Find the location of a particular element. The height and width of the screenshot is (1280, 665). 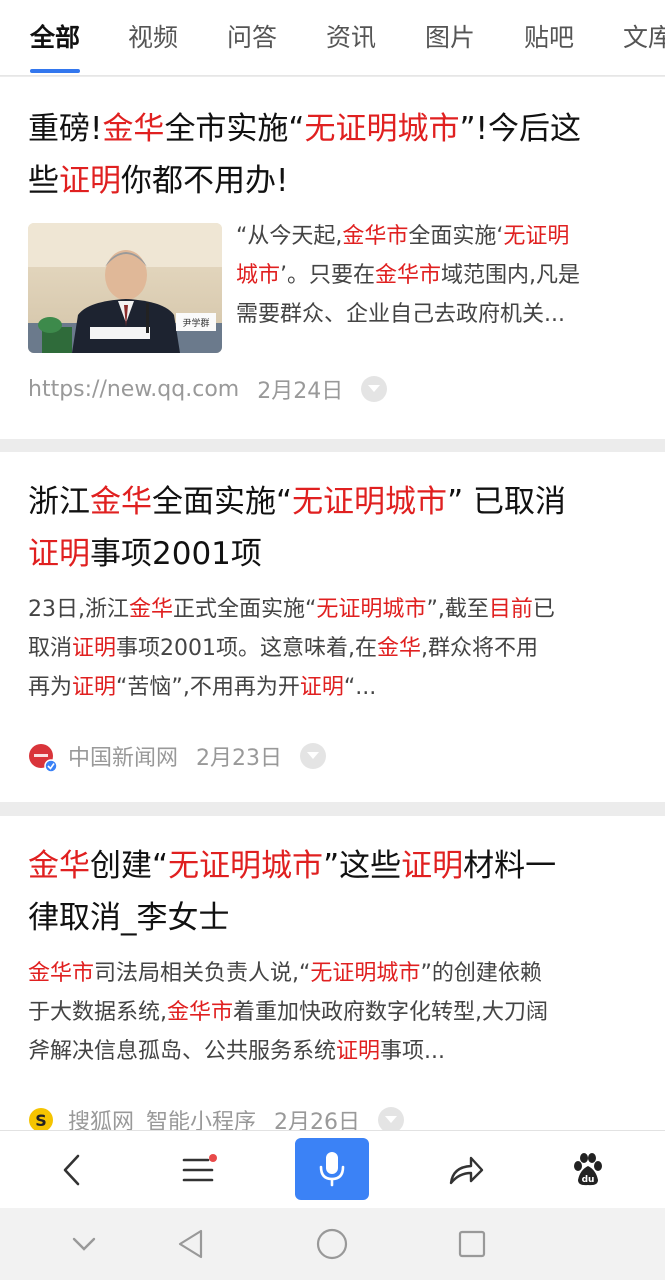

text-segment: 重磅! is located at coordinates (65, 129).